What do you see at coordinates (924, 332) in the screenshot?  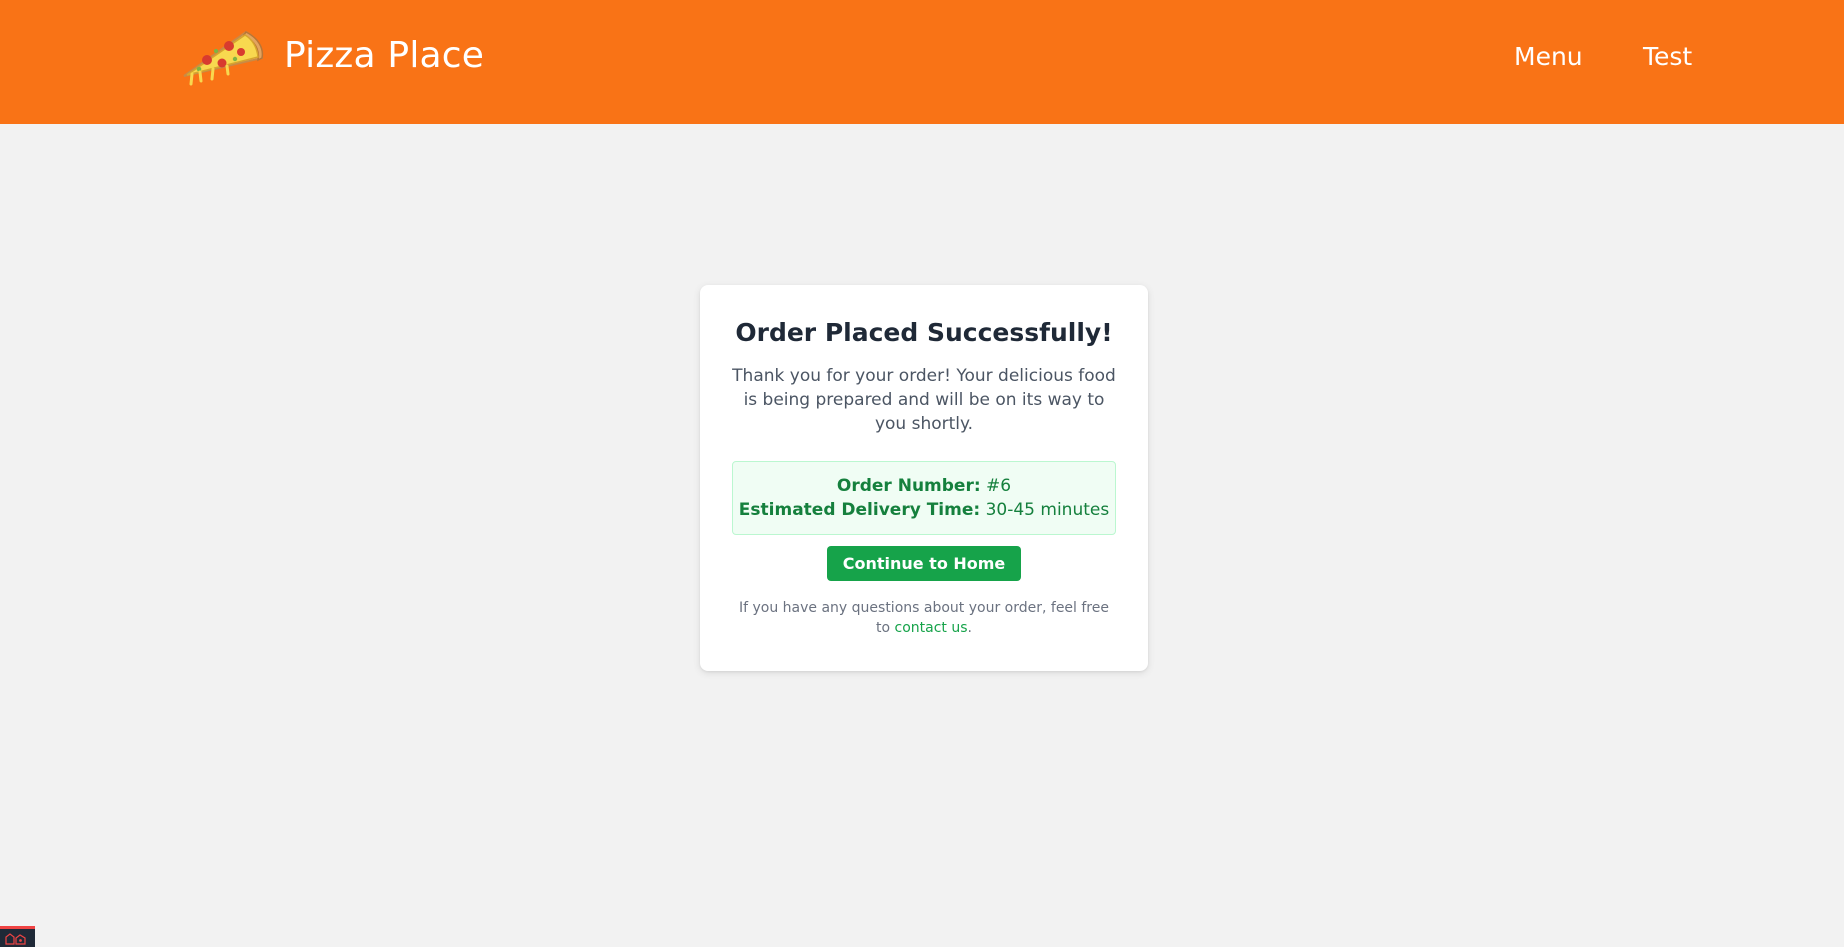 I see `confirmation-title: Order Placed Successfully!` at bounding box center [924, 332].